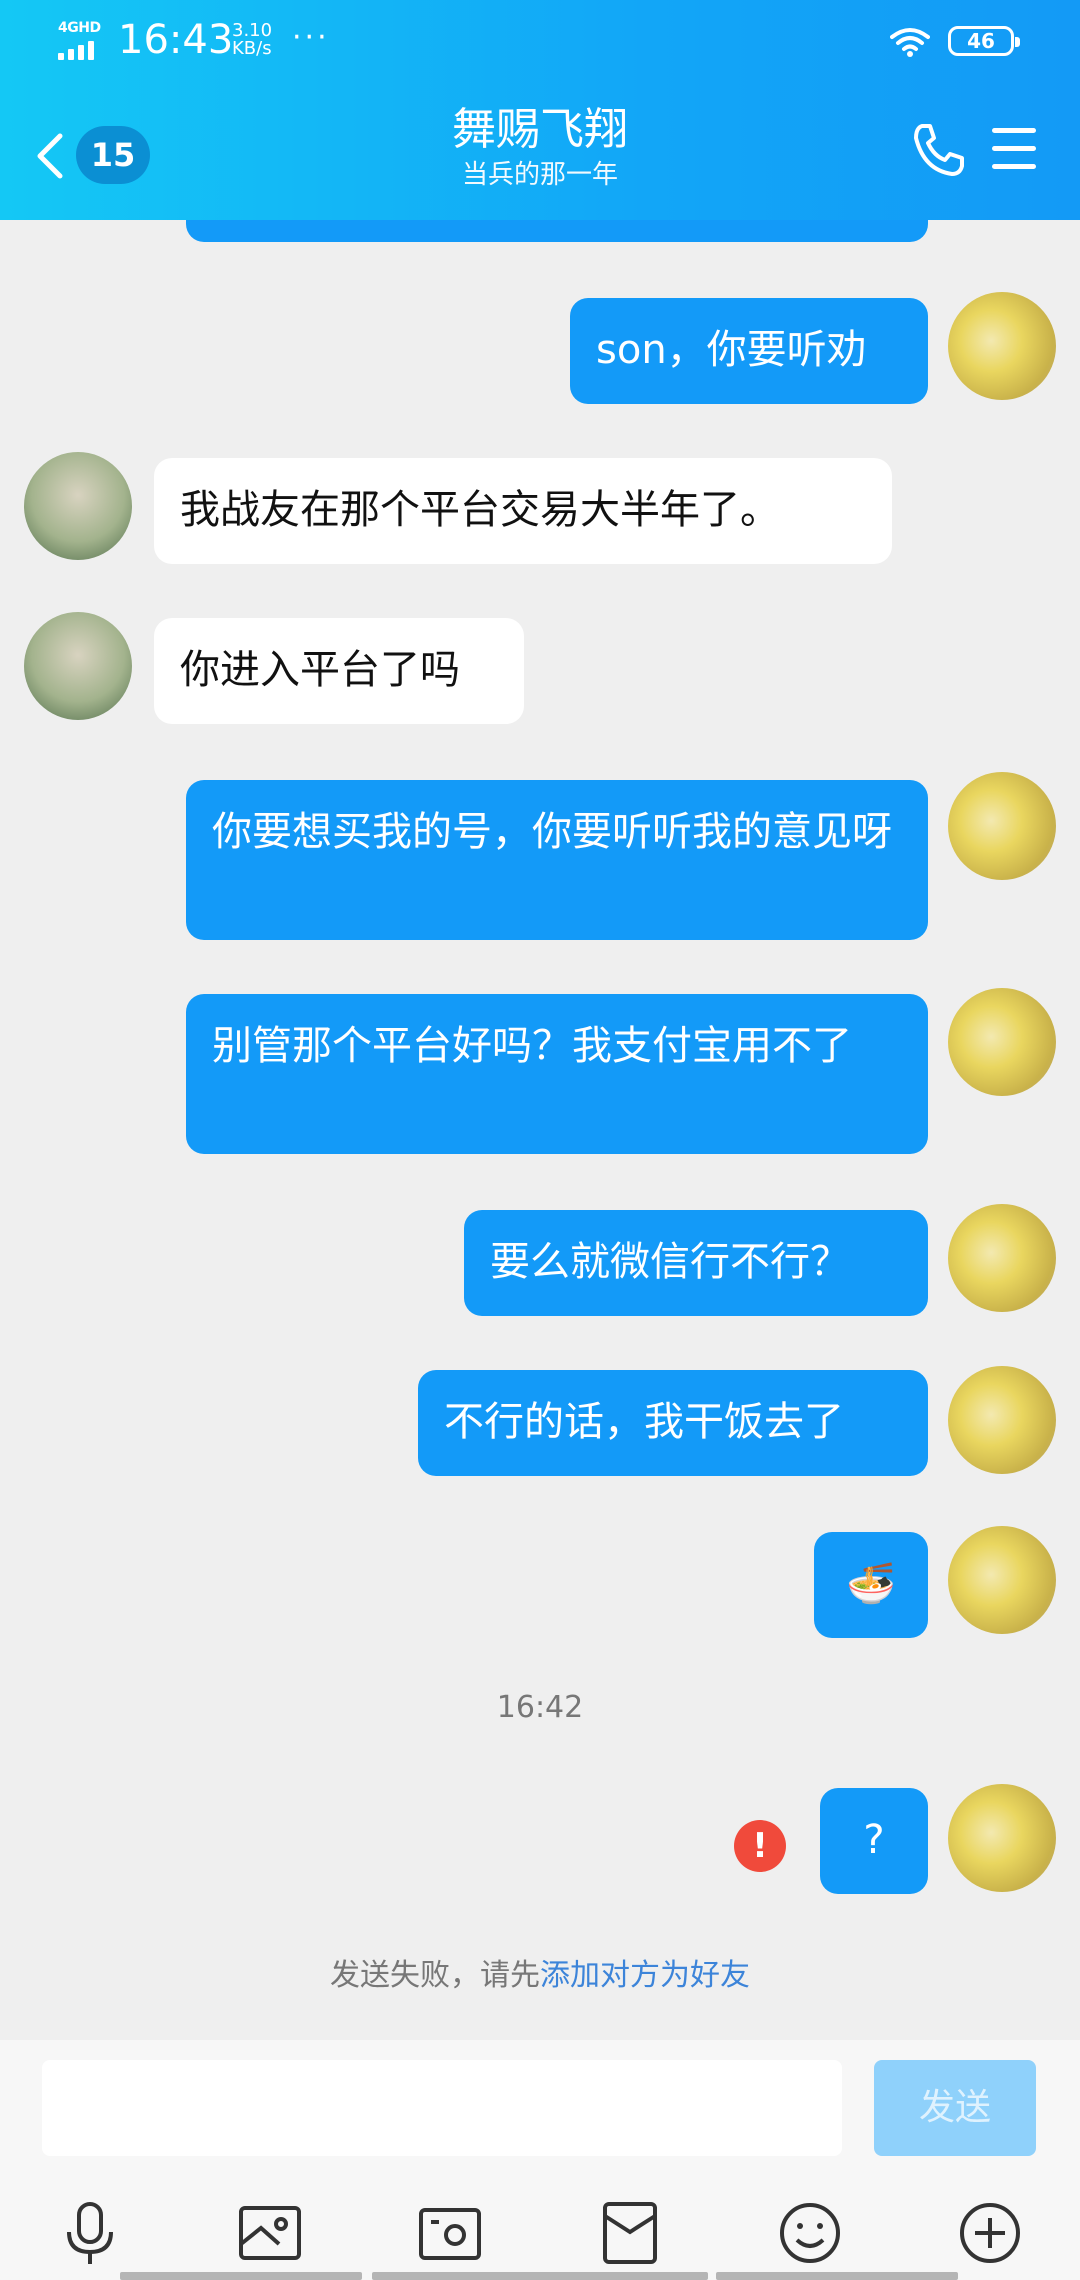 The height and width of the screenshot is (2280, 1080). What do you see at coordinates (176, 40) in the screenshot?
I see `status-time: 16:43` at bounding box center [176, 40].